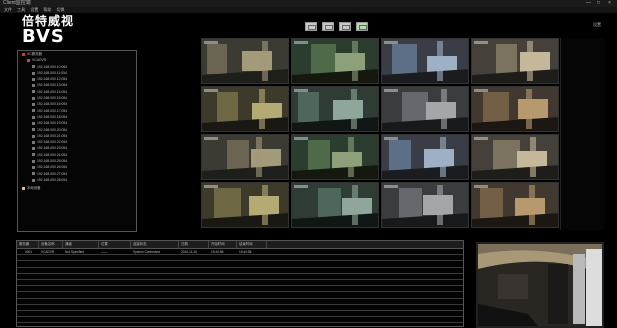  I want to click on table-cell: ——, so click(104, 252).